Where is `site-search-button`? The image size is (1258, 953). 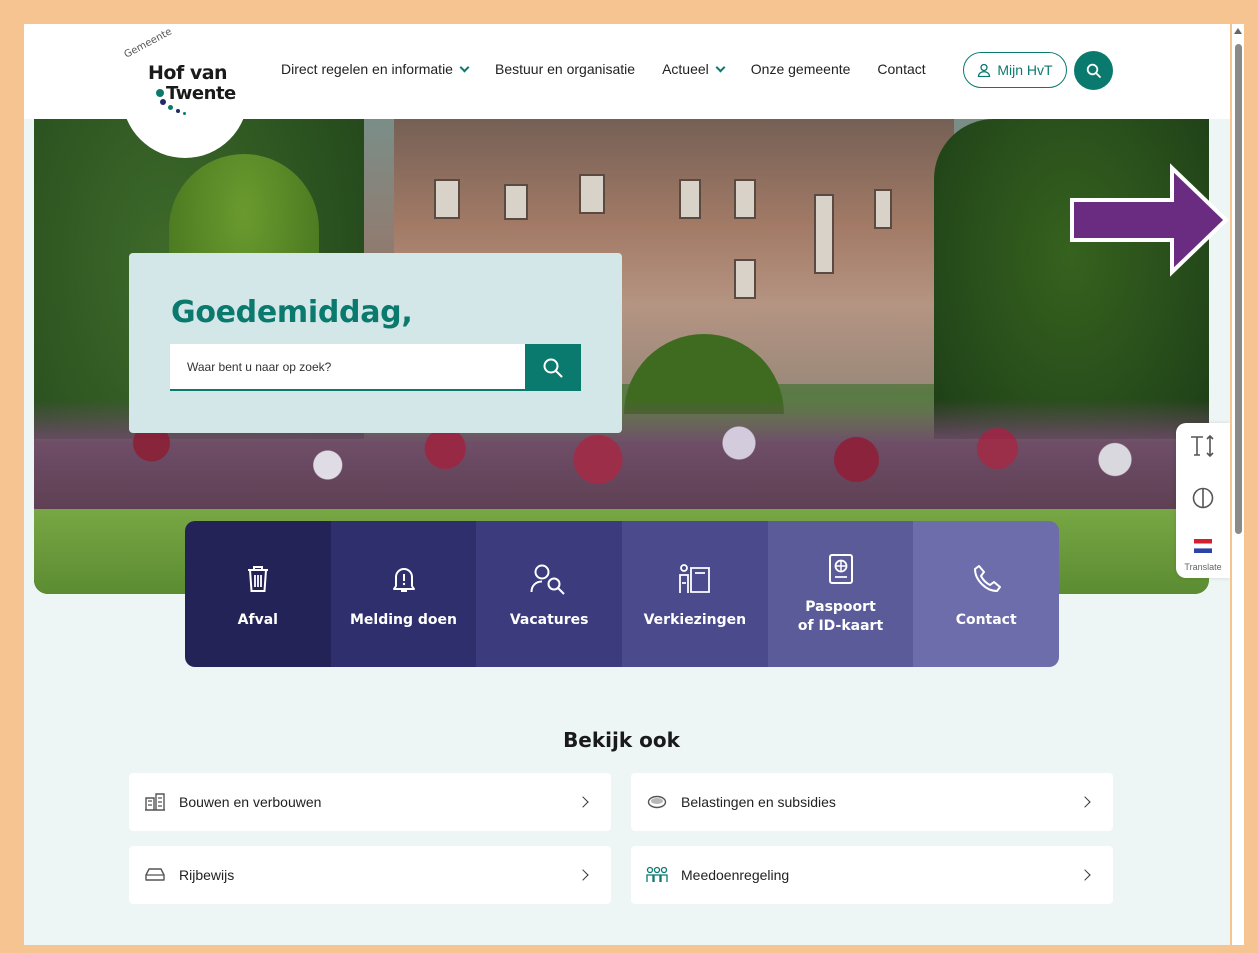 site-search-button is located at coordinates (553, 367).